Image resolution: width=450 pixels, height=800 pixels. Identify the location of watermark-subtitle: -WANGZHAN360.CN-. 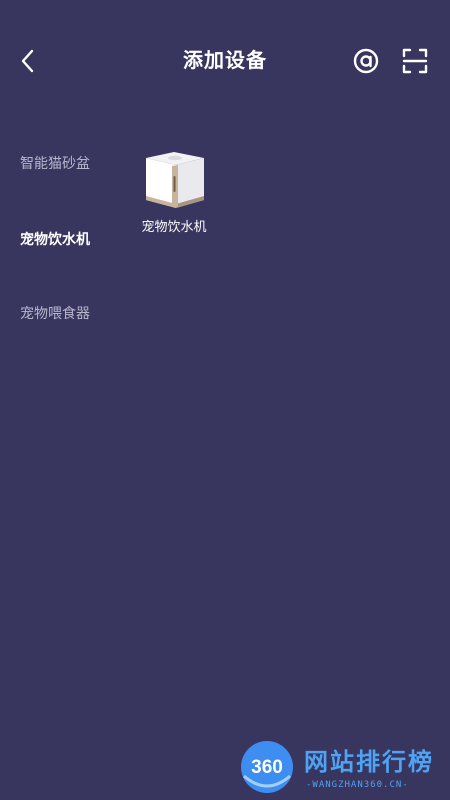
(357, 785).